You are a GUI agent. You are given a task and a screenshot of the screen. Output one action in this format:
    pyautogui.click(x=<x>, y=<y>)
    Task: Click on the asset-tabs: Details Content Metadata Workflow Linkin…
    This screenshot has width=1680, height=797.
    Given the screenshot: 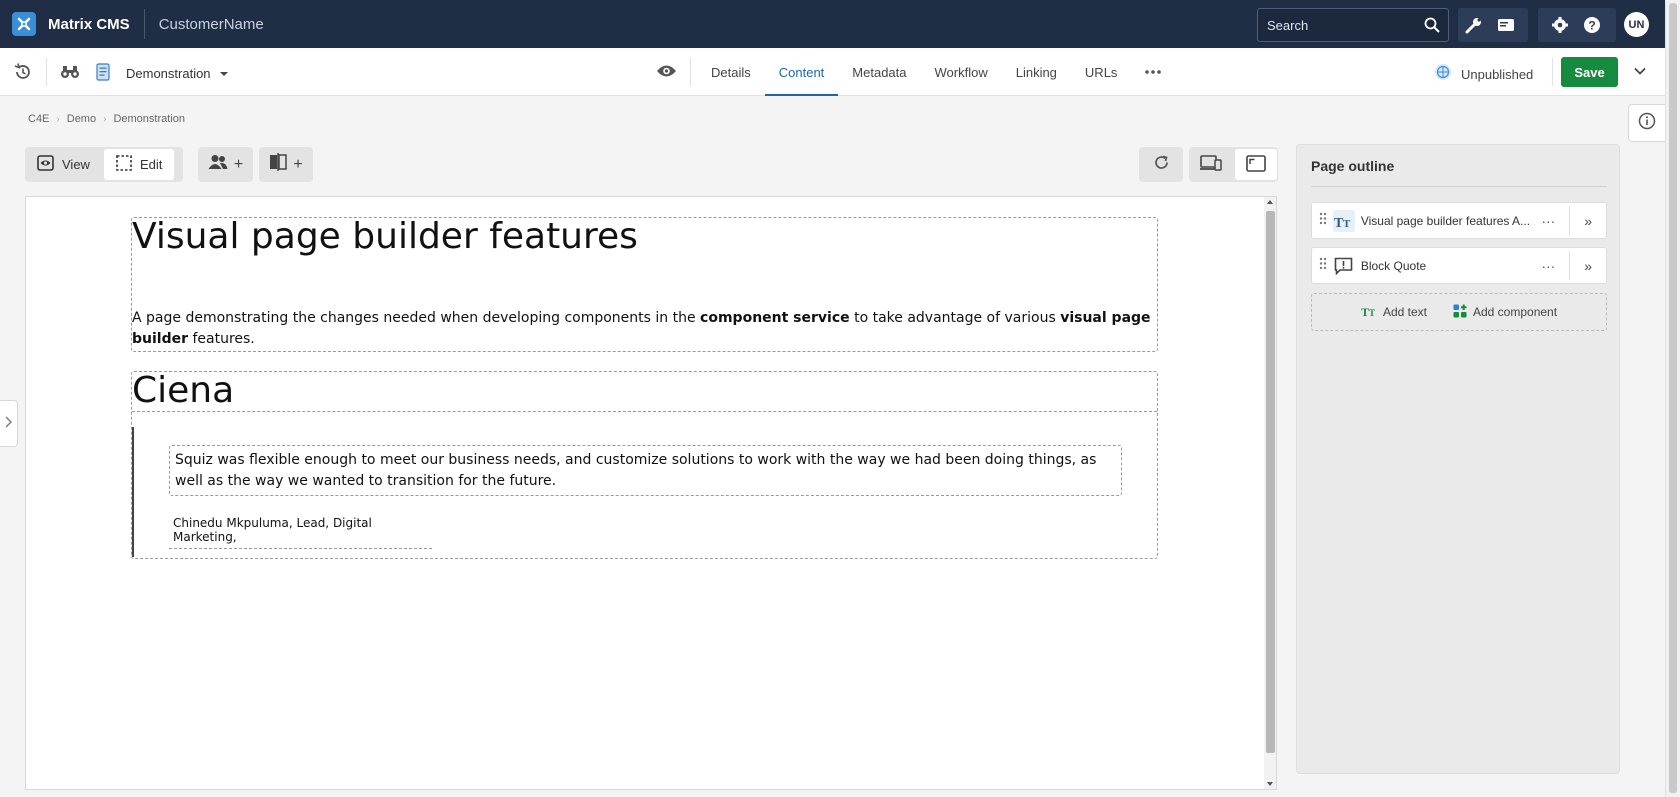 What is the action you would take?
    pyautogui.click(x=936, y=72)
    